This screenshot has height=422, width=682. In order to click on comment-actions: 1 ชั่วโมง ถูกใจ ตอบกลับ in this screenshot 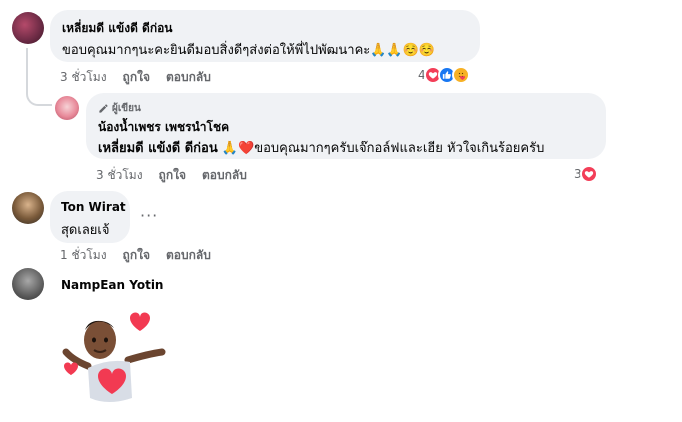, I will do `click(135, 255)`.